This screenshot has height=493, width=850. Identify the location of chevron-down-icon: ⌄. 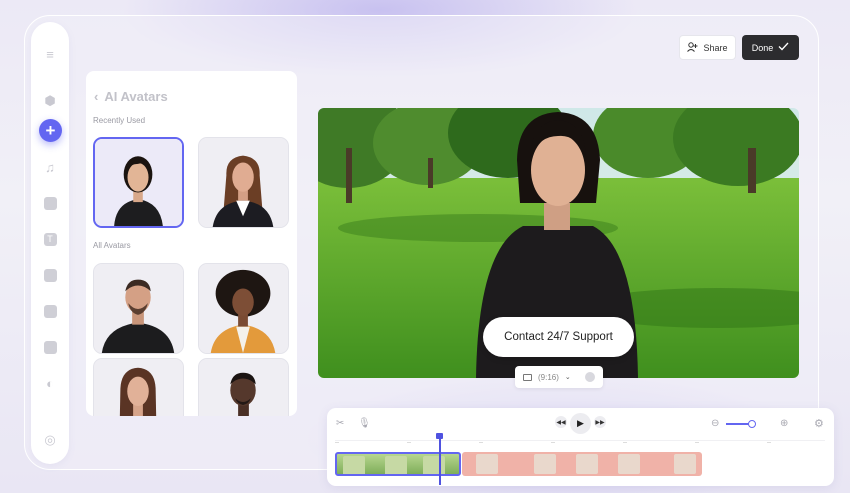
(567, 377).